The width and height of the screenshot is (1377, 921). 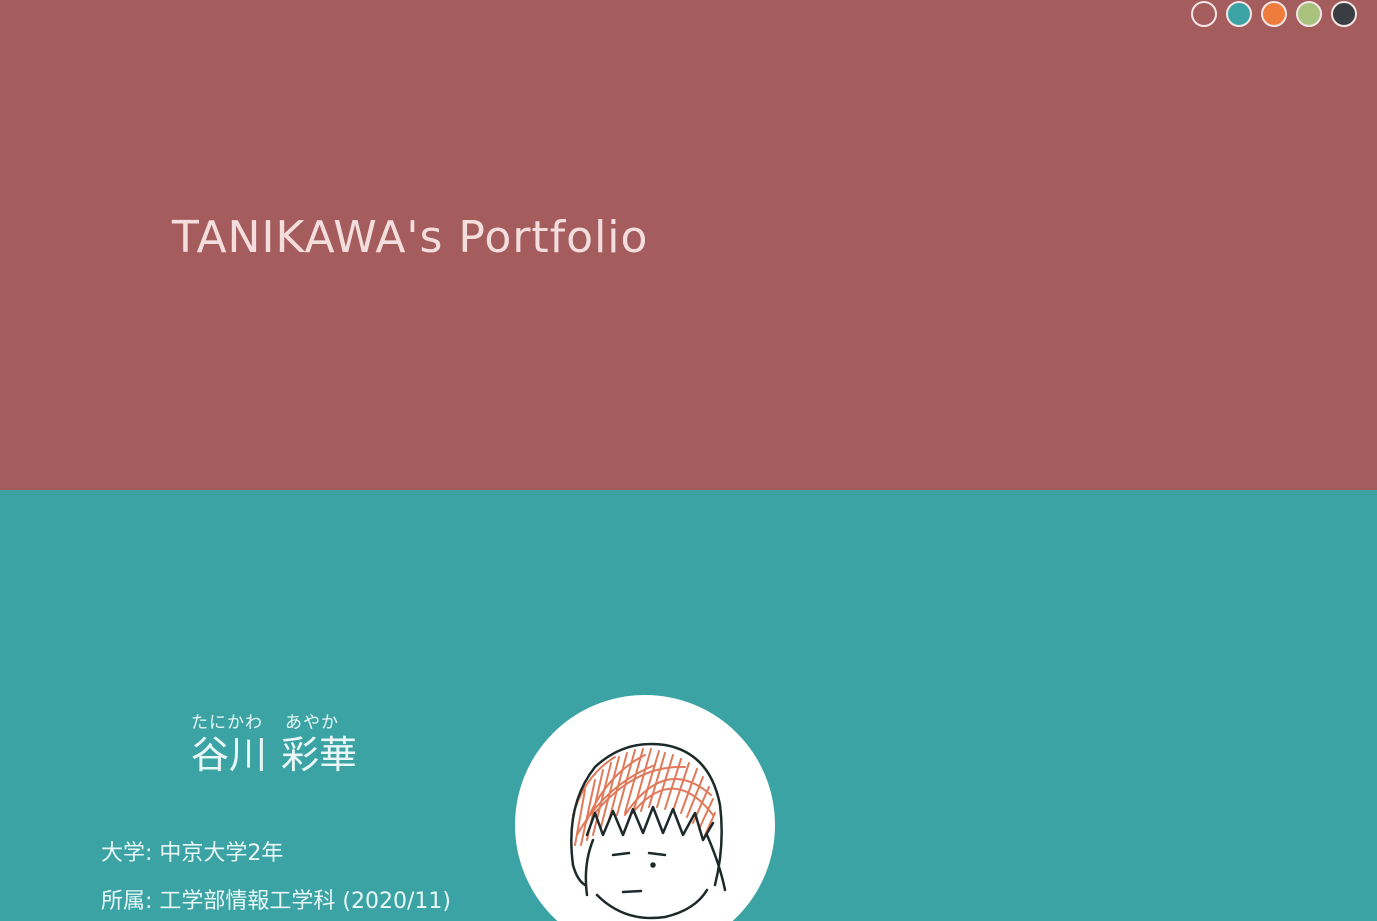 What do you see at coordinates (312, 723) in the screenshot?
I see `ruby-given: あやか` at bounding box center [312, 723].